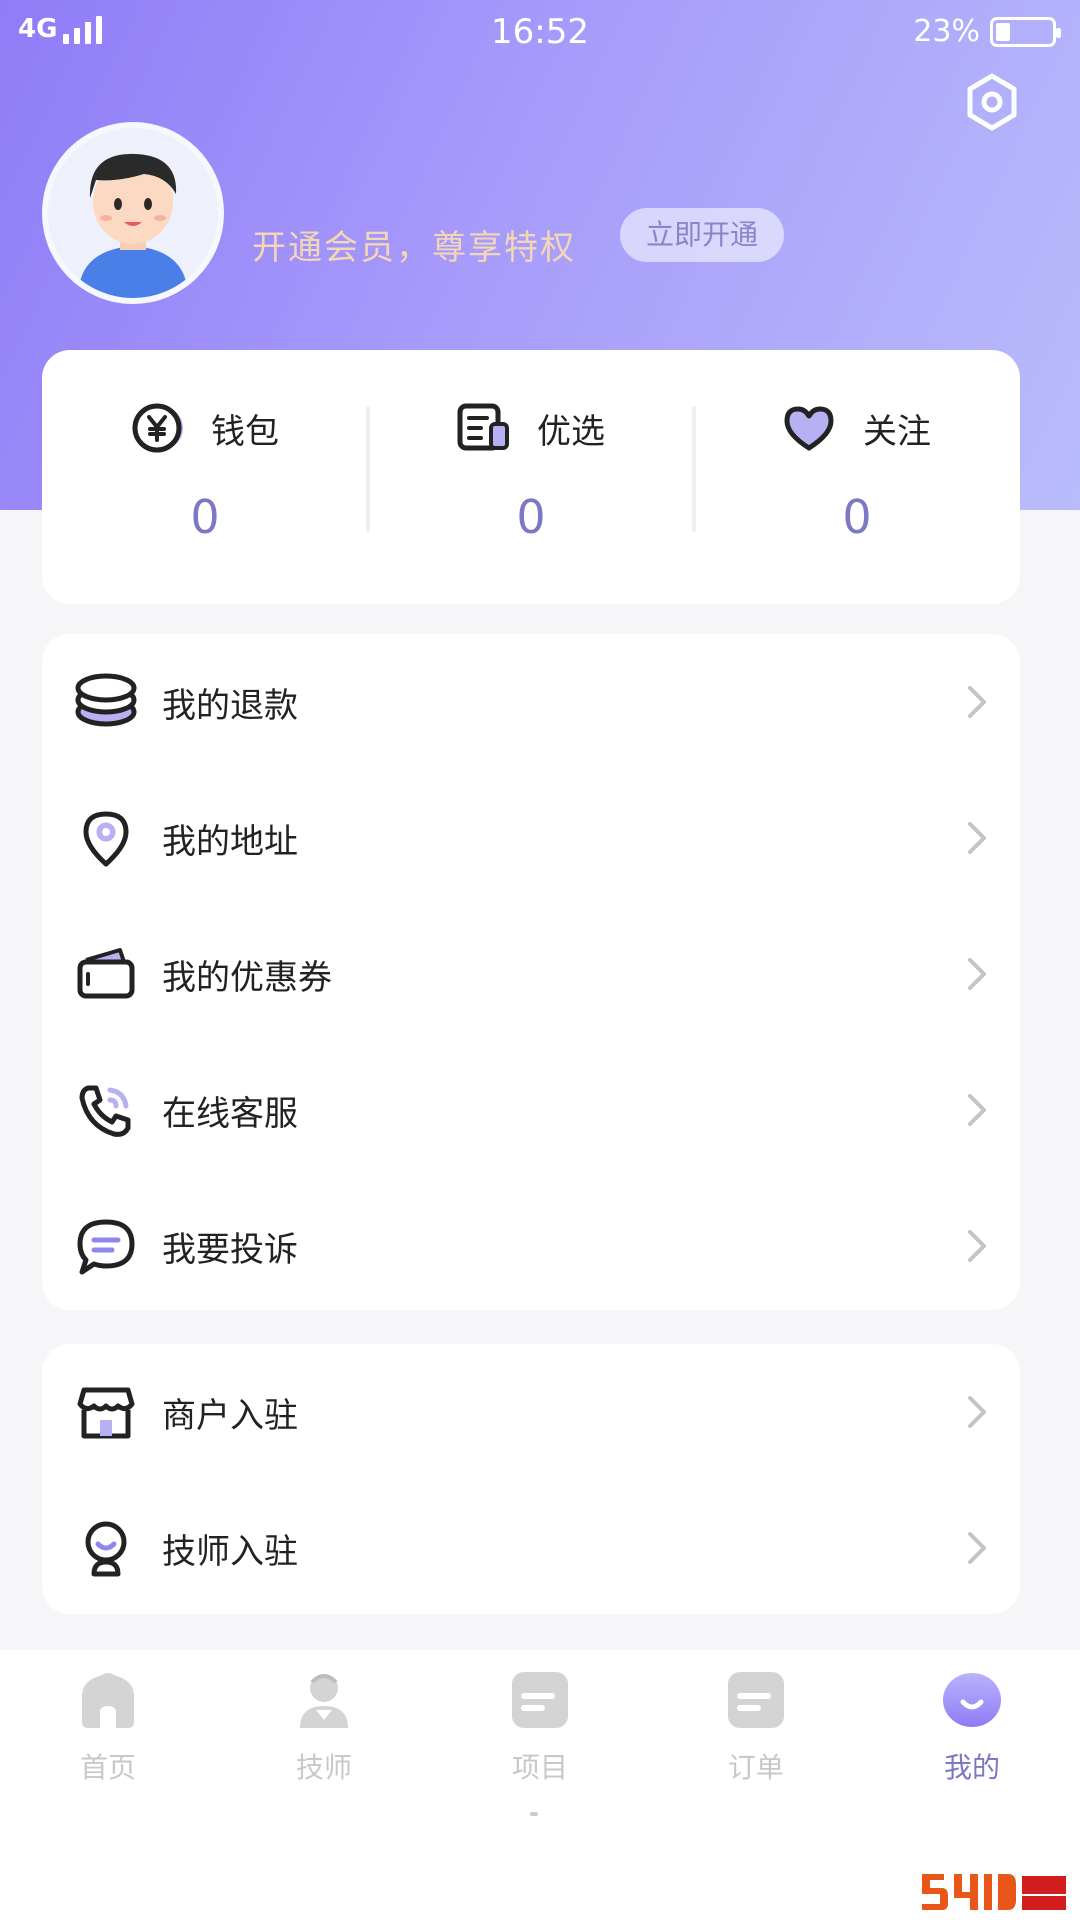 Image resolution: width=1080 pixels, height=1920 pixels. Describe the element at coordinates (531, 1412) in the screenshot. I see `menu-item-merchant-join: 商户入驻` at that location.